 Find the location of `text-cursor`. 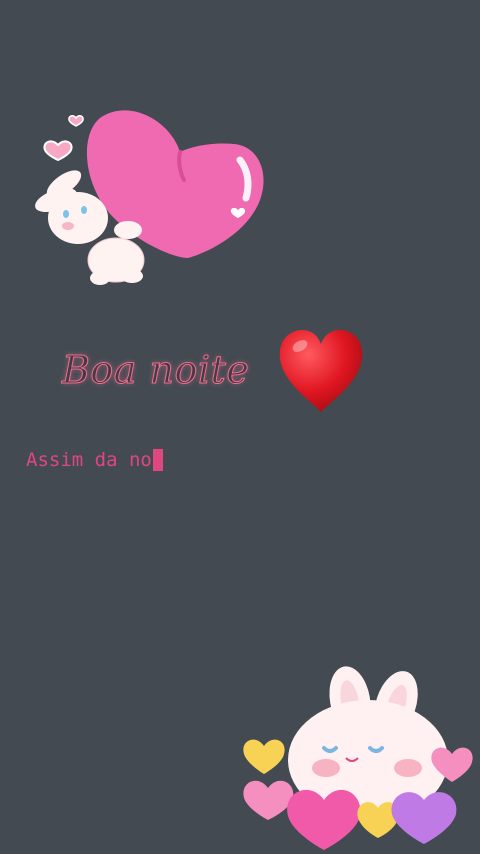

text-cursor is located at coordinates (157, 460).